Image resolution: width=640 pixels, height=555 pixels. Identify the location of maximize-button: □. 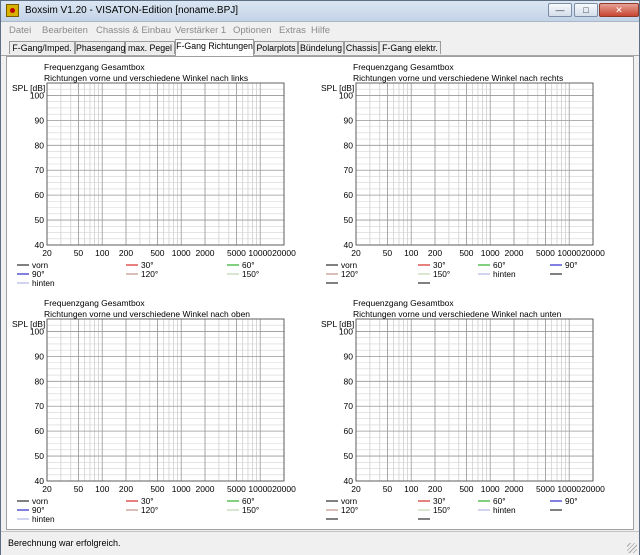
(586, 10).